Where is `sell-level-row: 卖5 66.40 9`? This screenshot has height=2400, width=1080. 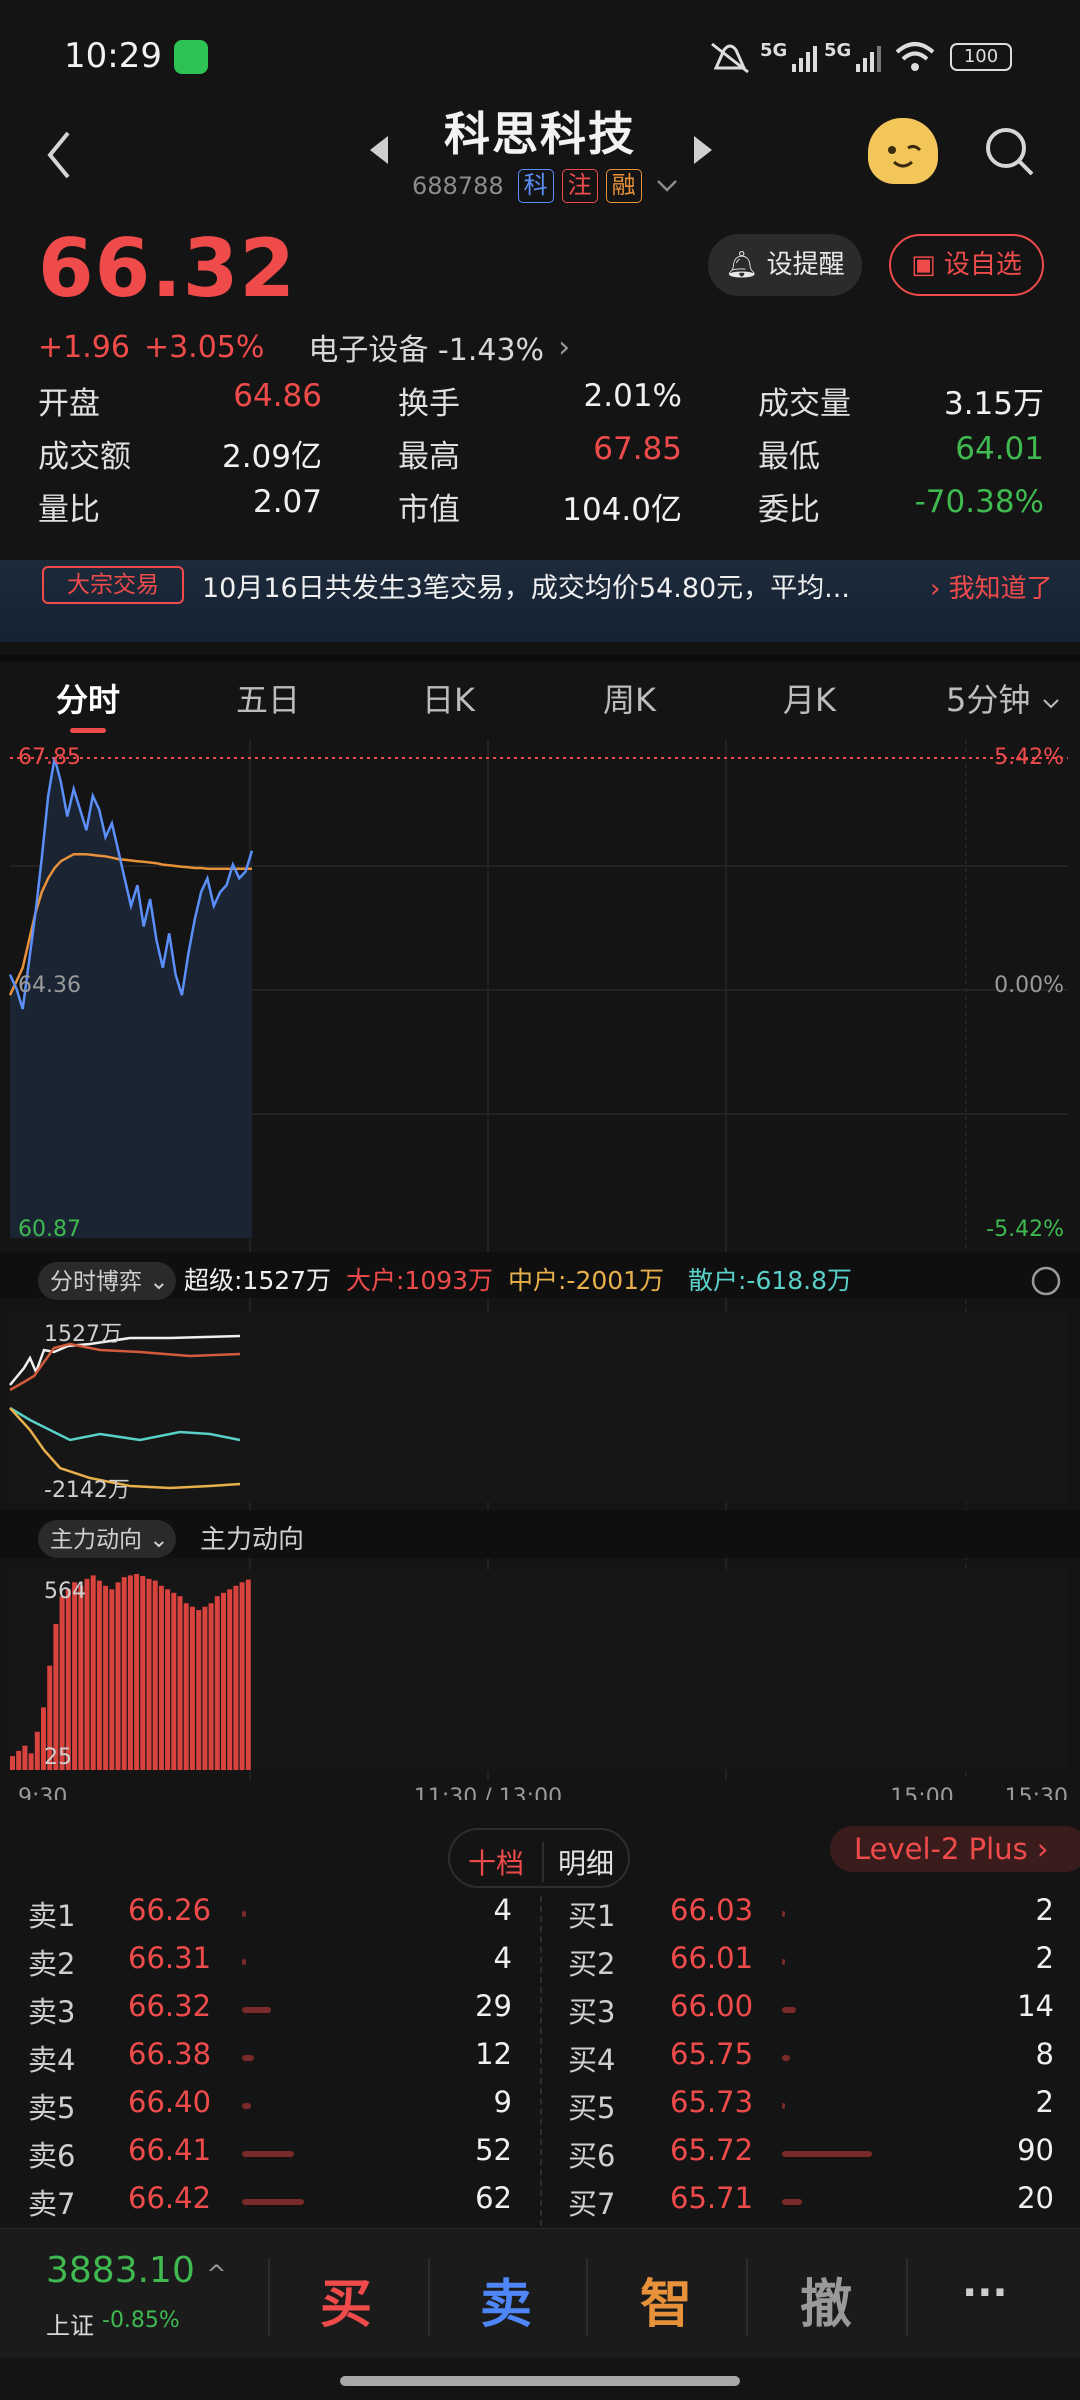 sell-level-row: 卖5 66.40 9 is located at coordinates (270, 2109).